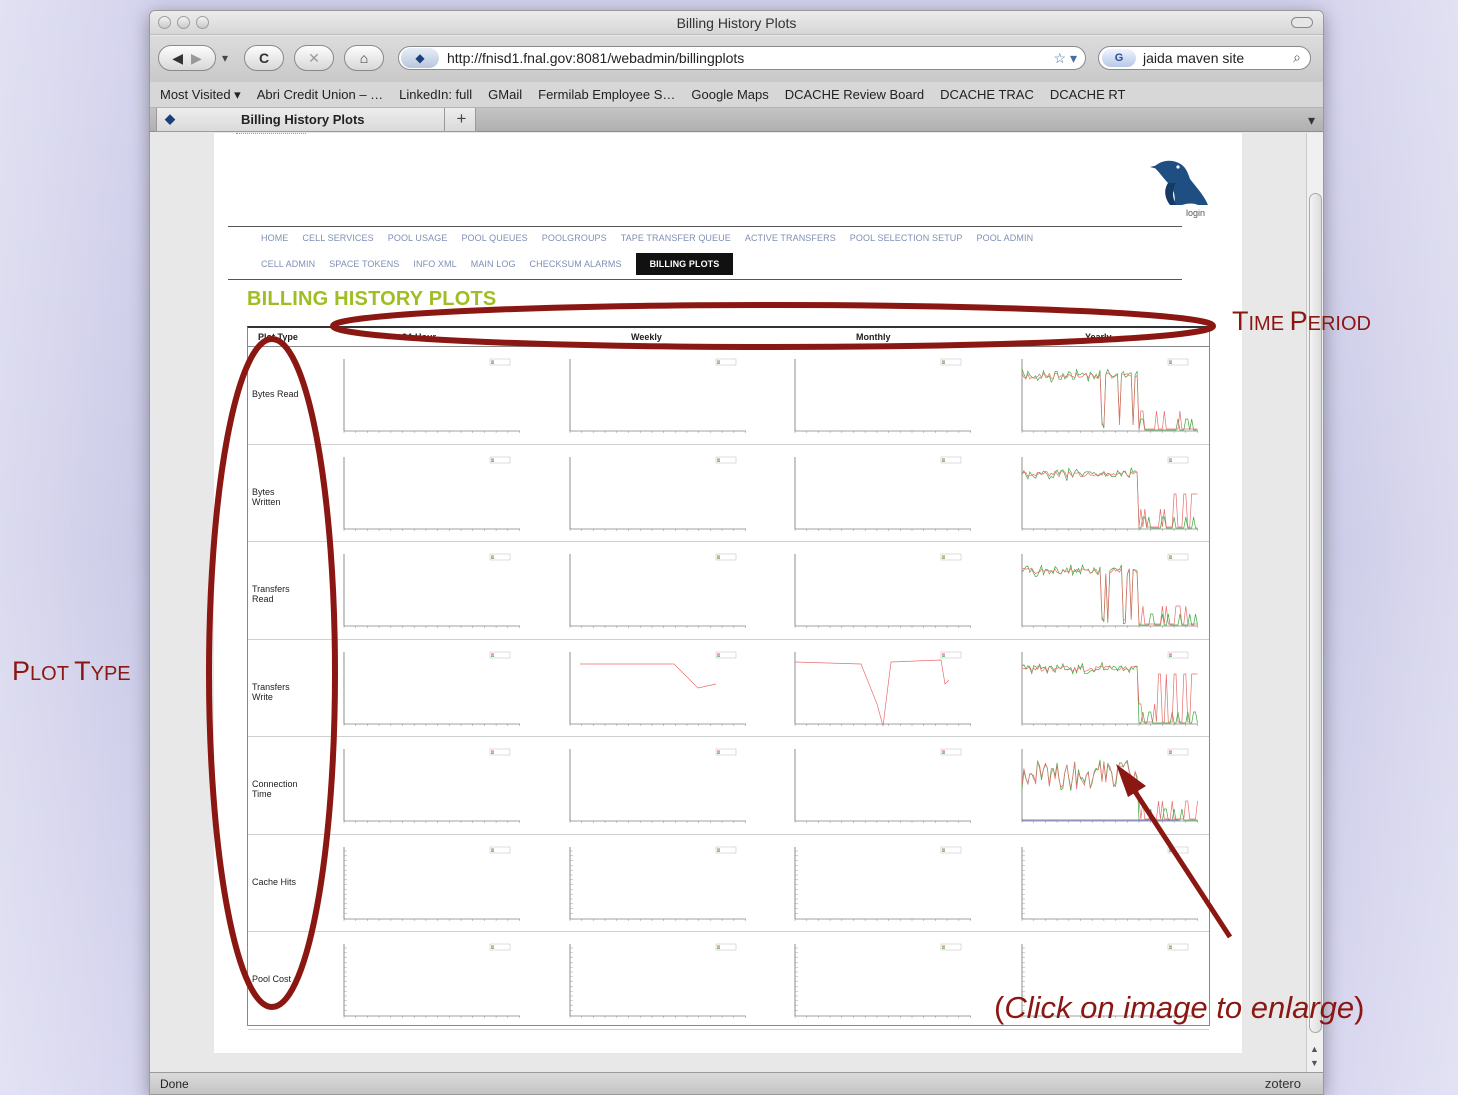  Describe the element at coordinates (581, 238) in the screenshot. I see `nav-poolgroups: POOLGROUPS` at that location.